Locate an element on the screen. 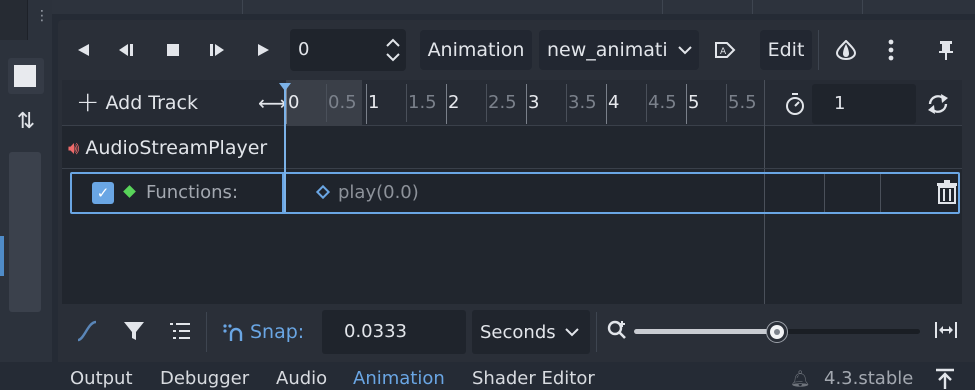 This screenshot has height=390, width=975. snap-icon is located at coordinates (233, 332).